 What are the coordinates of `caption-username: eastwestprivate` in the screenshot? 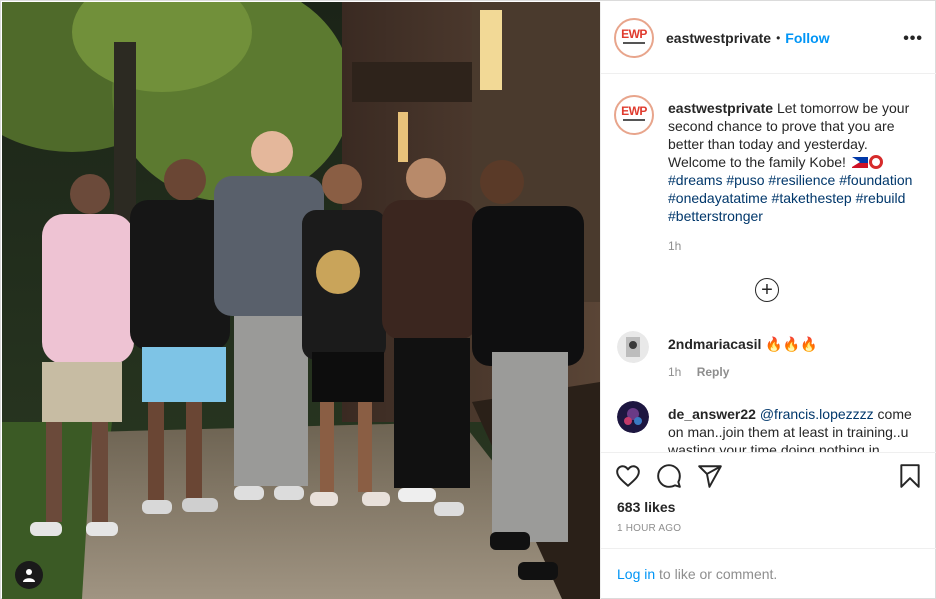 It's located at (720, 108).